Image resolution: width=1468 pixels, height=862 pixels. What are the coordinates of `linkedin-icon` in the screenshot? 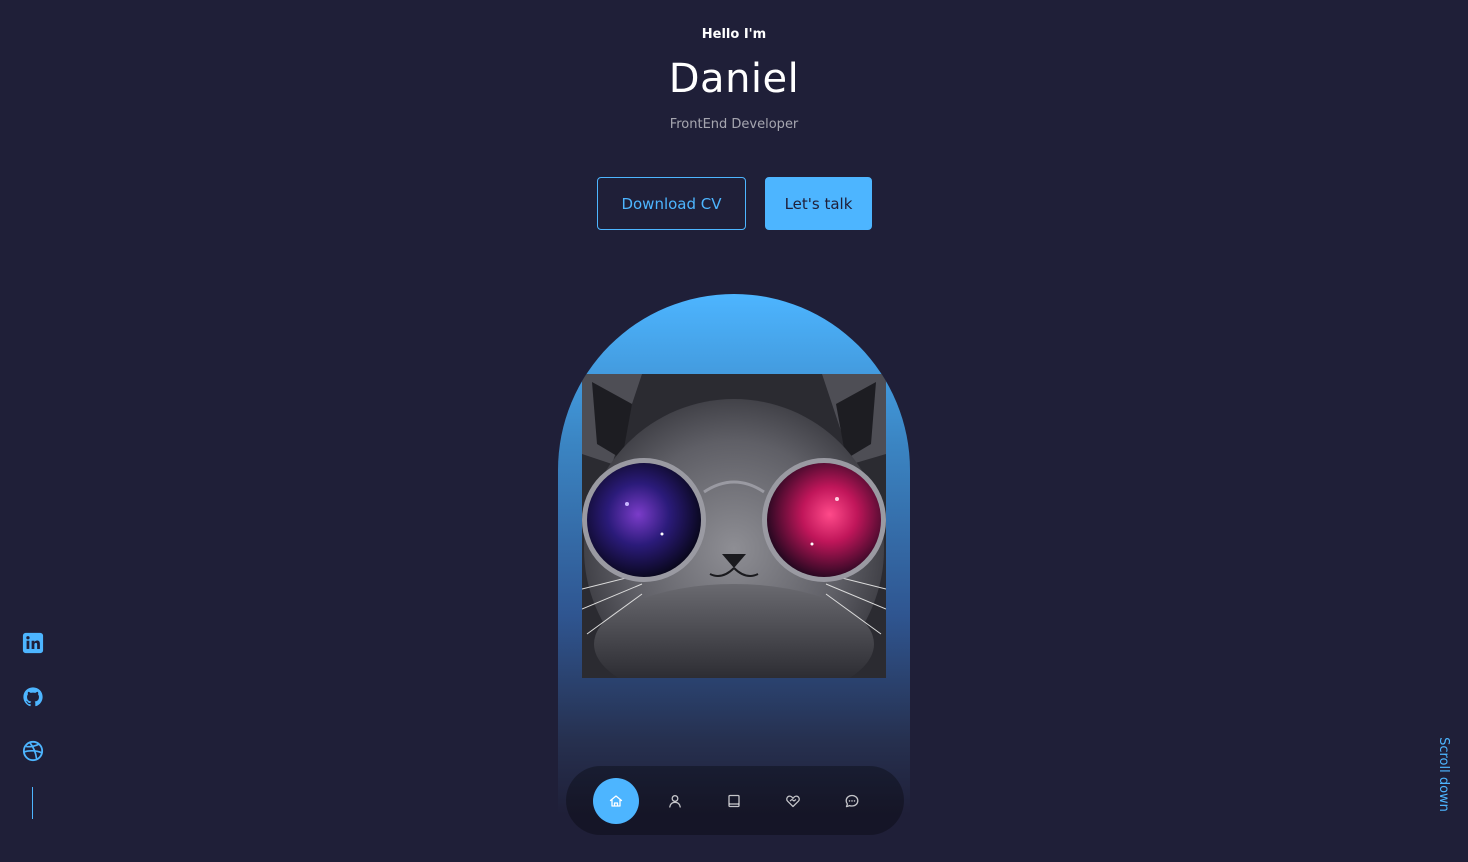 It's located at (33, 643).